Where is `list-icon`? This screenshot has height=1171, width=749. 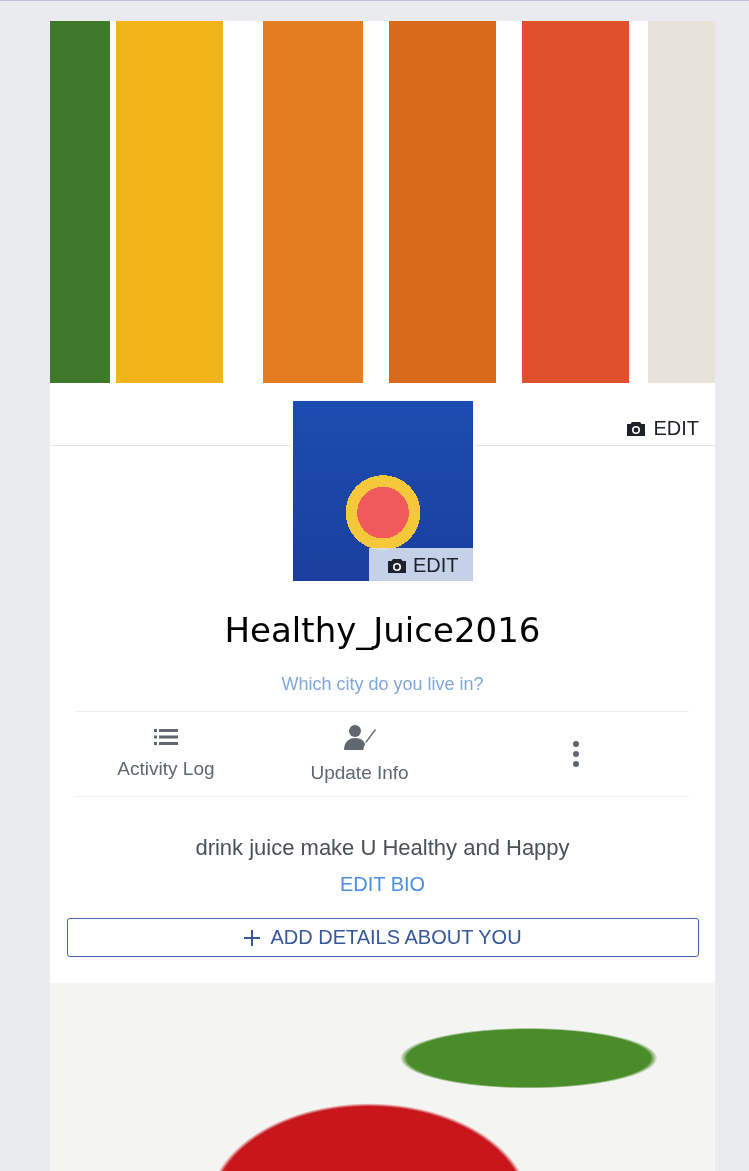
list-icon is located at coordinates (165, 737).